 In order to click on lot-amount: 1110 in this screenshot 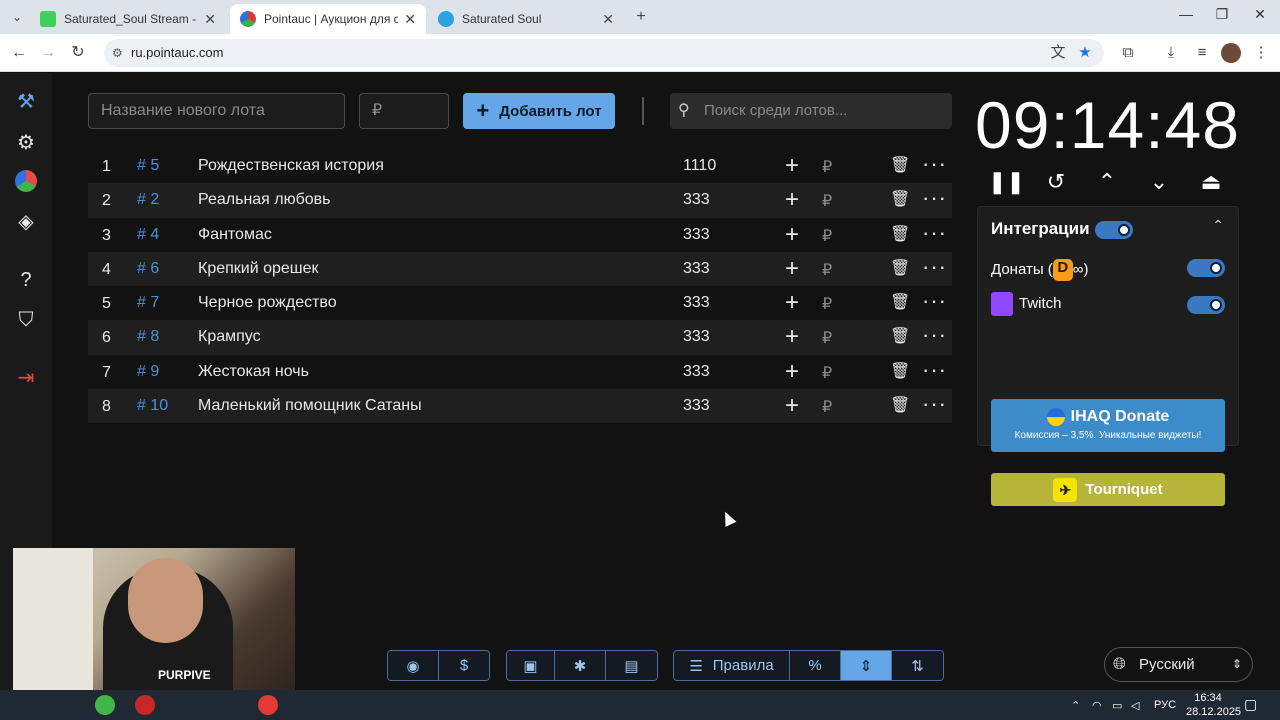, I will do `click(699, 166)`.